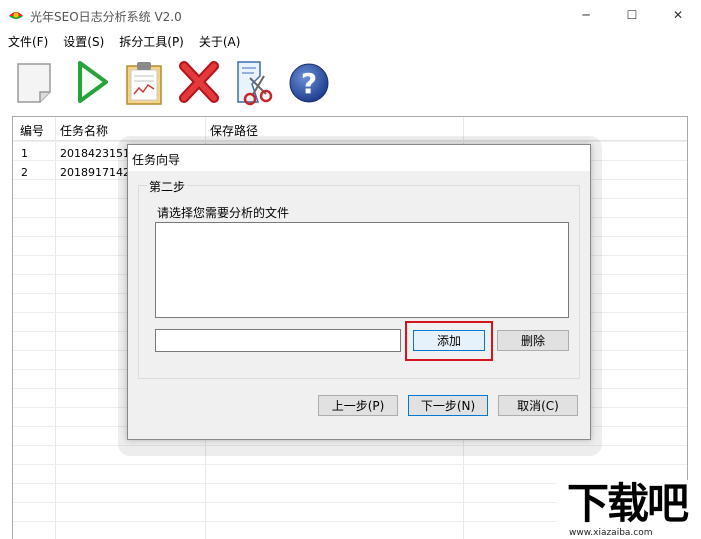 The image size is (701, 539). I want to click on menu-settings: 设置(S), so click(83, 41).